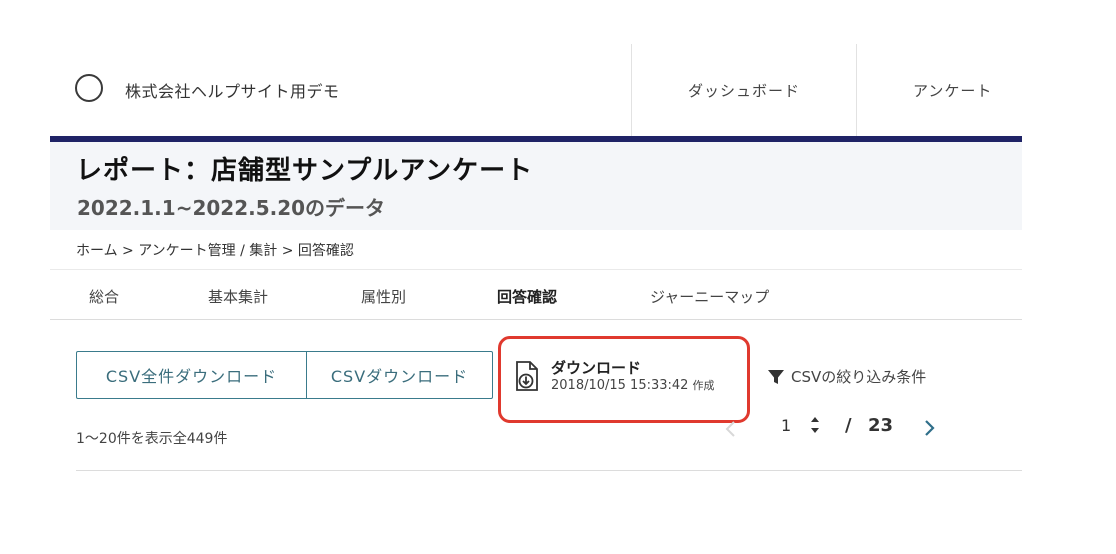  I want to click on csv-download-button: CSVダウンロード, so click(400, 375).